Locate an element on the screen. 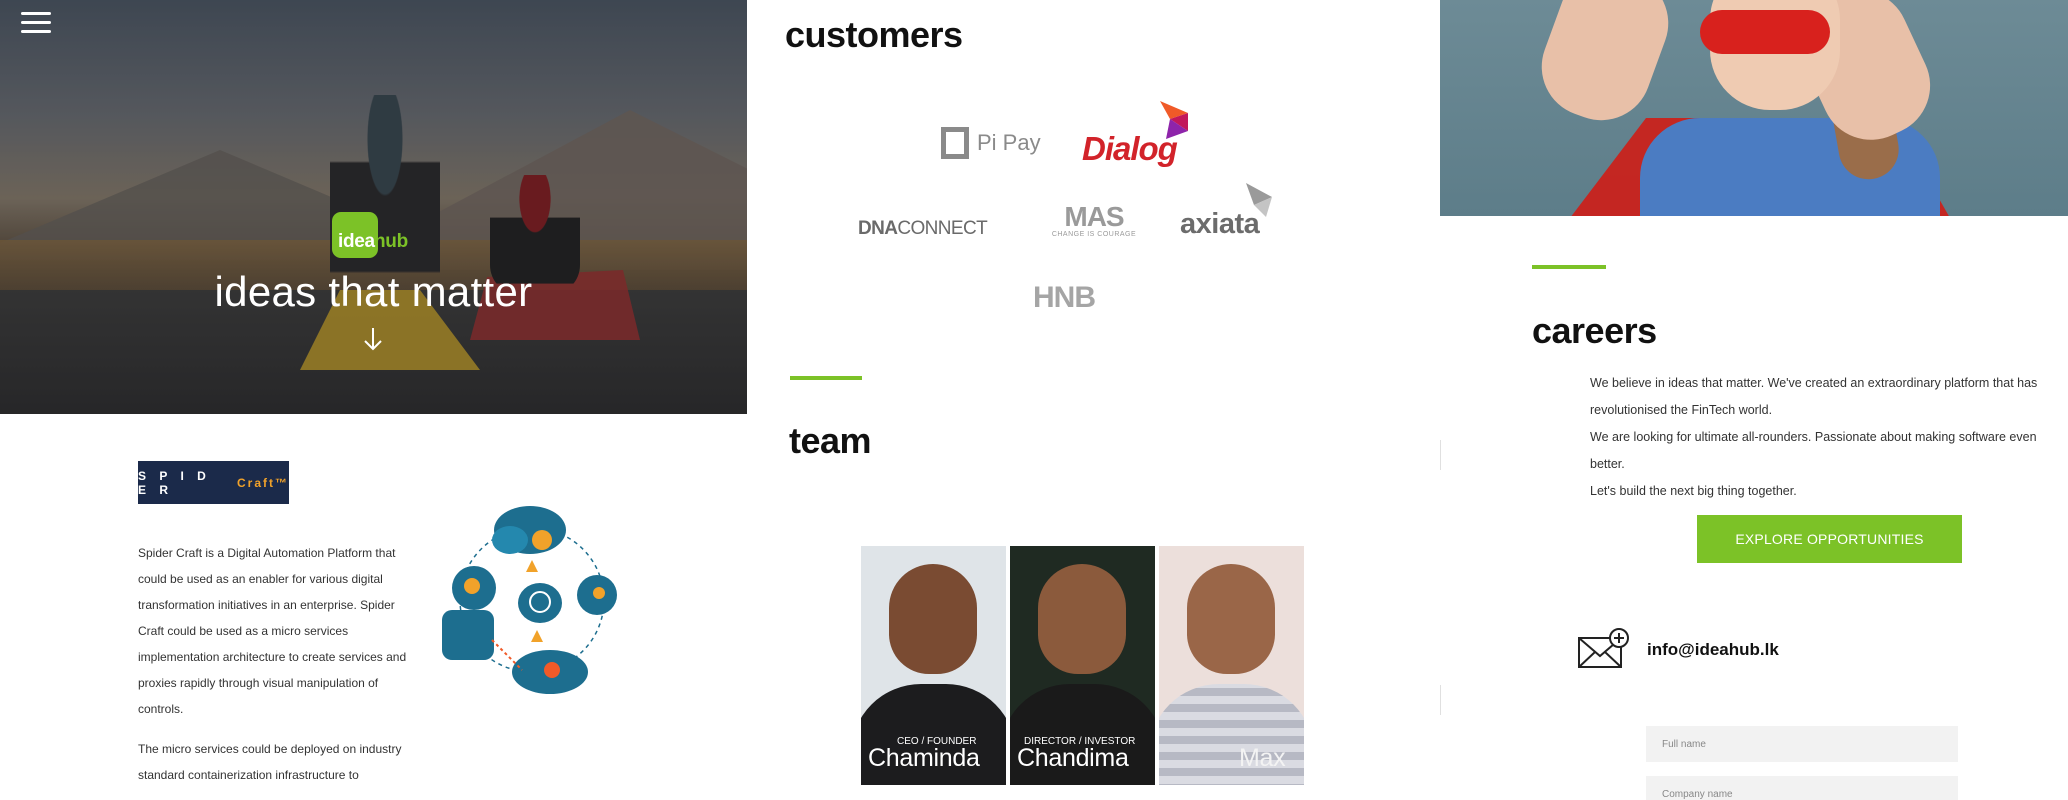 This screenshot has width=2068, height=800. girl-arm is located at coordinates (1605, 67).